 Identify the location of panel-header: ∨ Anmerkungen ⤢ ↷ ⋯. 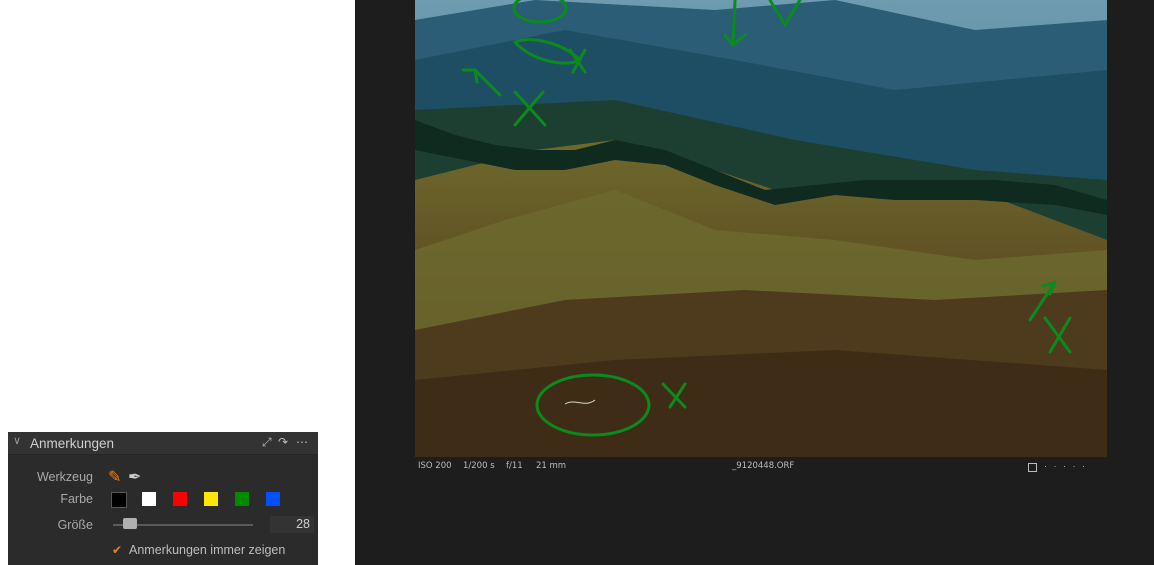
(163, 443).